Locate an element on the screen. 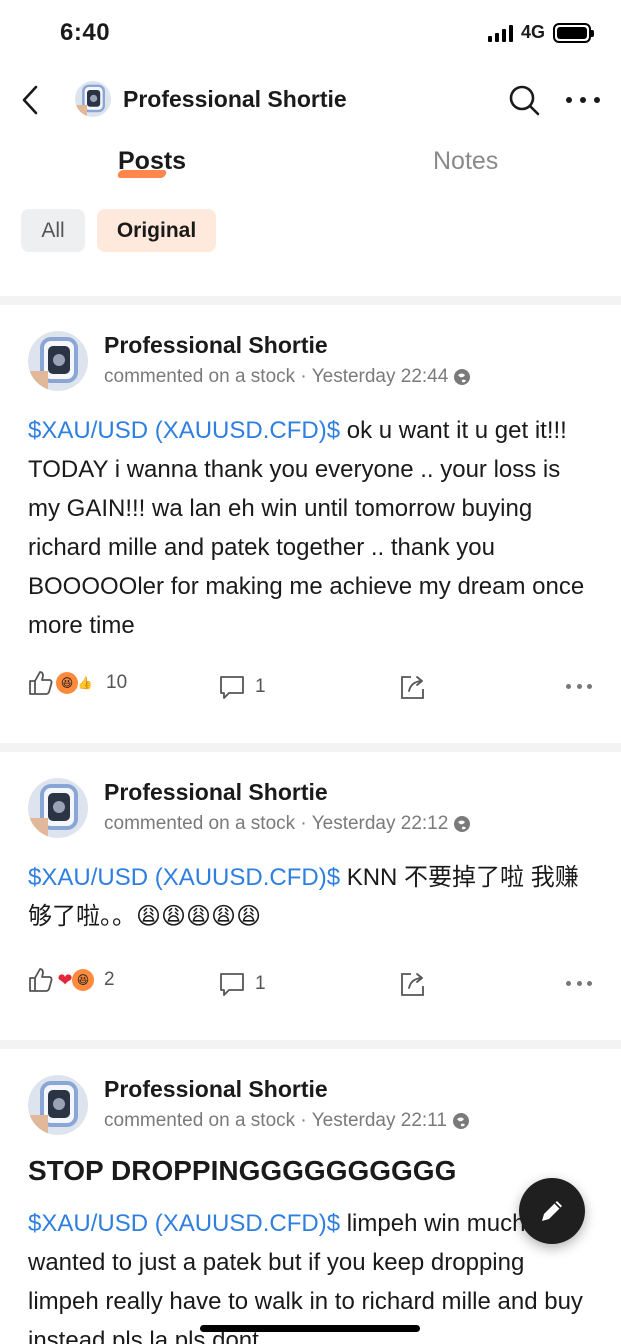 This screenshot has height=1344, width=621. post-meta: commented on a stock · Yesterday 22:11 is located at coordinates (286, 1121).